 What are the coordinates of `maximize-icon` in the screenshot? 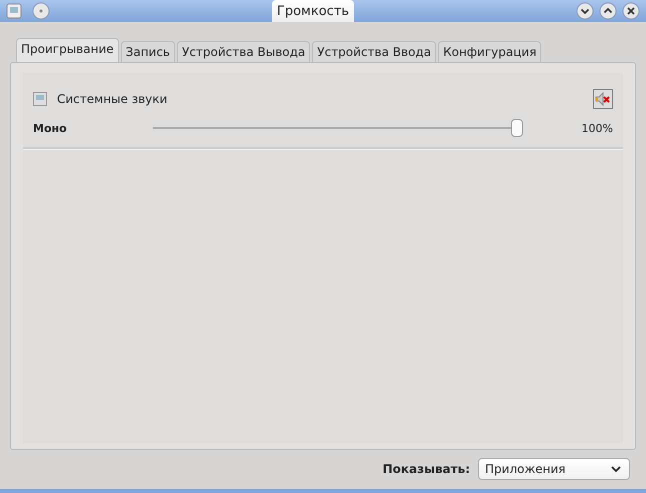 It's located at (608, 11).